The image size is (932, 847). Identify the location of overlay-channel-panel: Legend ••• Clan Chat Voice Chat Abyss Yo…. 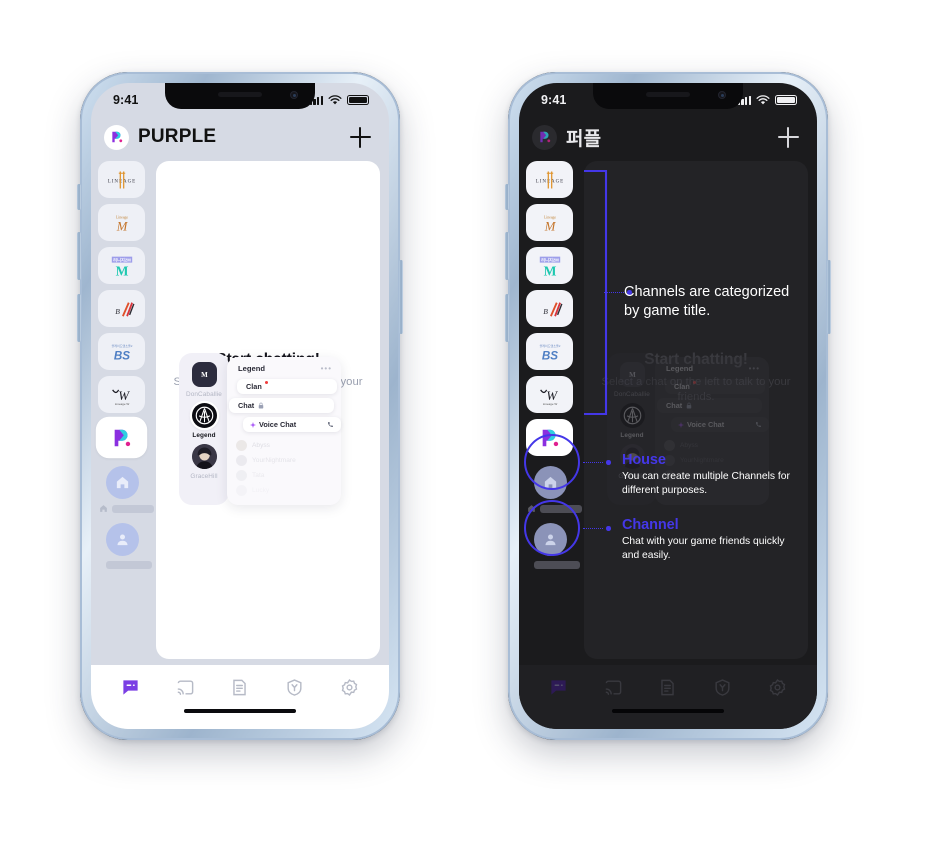
(712, 431).